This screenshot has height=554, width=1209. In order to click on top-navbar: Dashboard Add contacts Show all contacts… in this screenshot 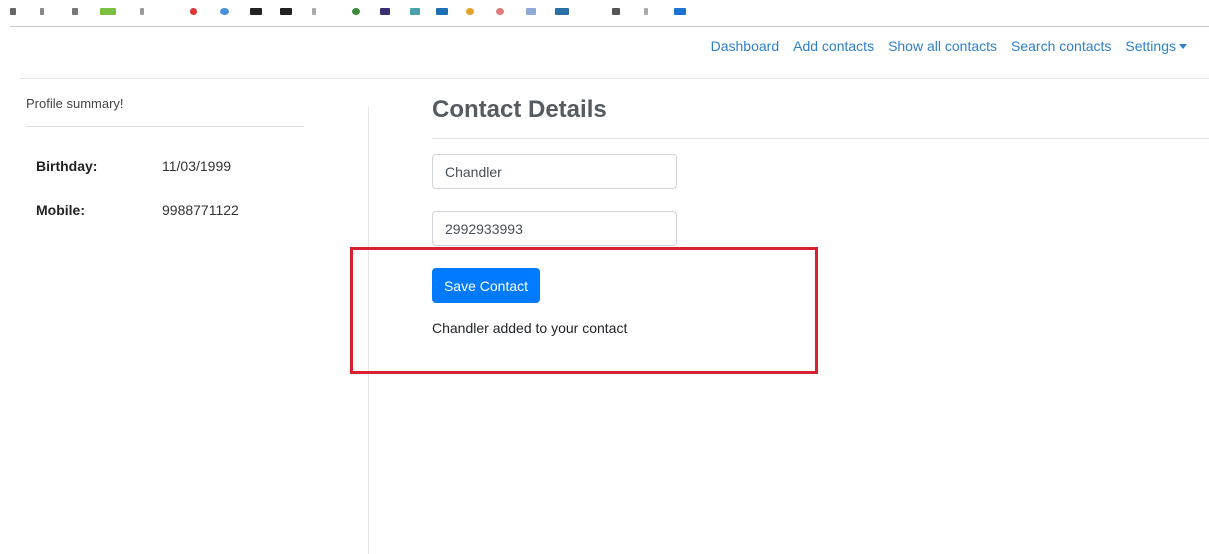, I will do `click(949, 46)`.